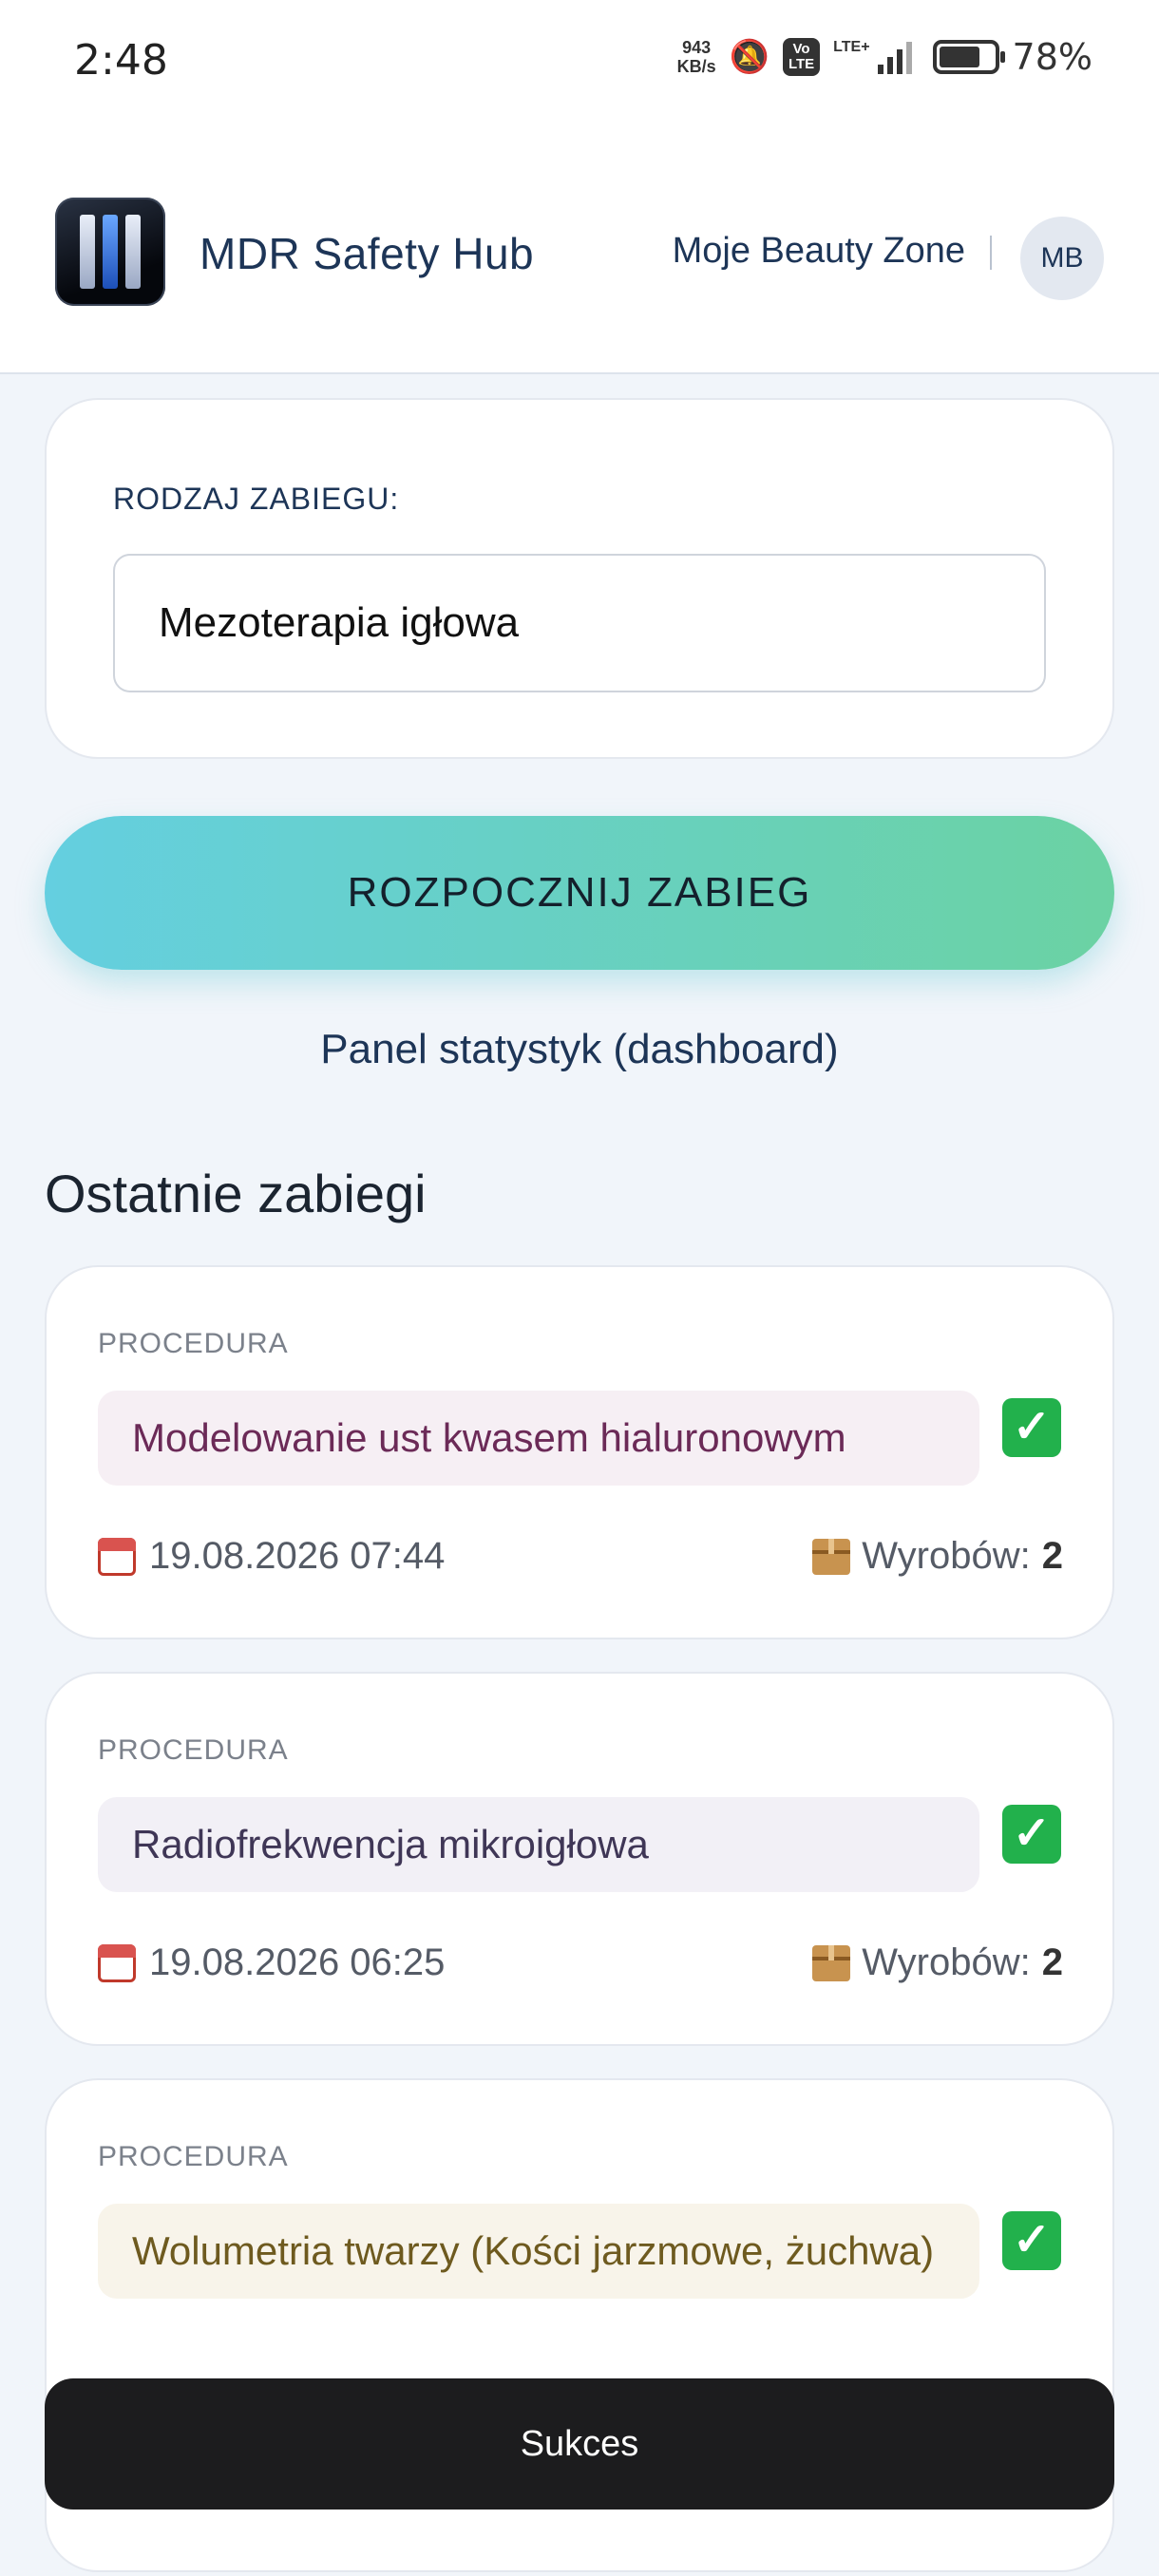  I want to click on procedure-type-label: RODZAJ ZABIEGU:, so click(256, 499).